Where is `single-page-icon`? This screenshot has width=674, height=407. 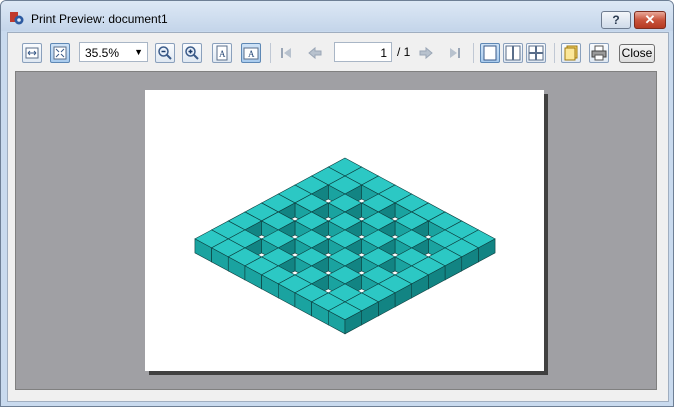 single-page-icon is located at coordinates (490, 53).